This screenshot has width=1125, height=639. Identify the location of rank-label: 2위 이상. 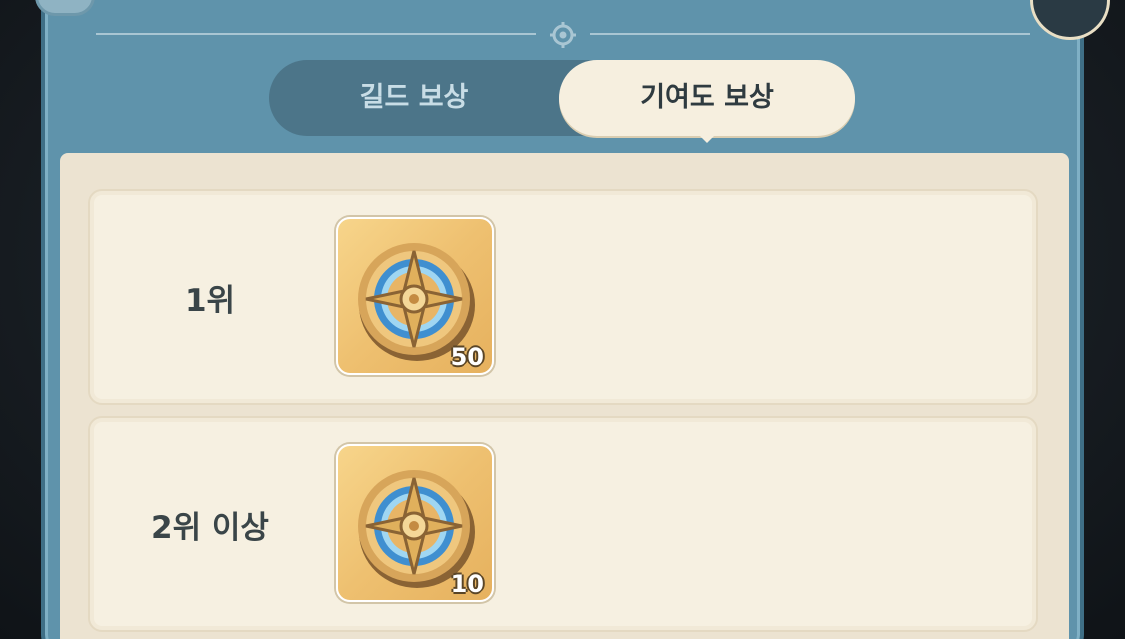
(210, 527).